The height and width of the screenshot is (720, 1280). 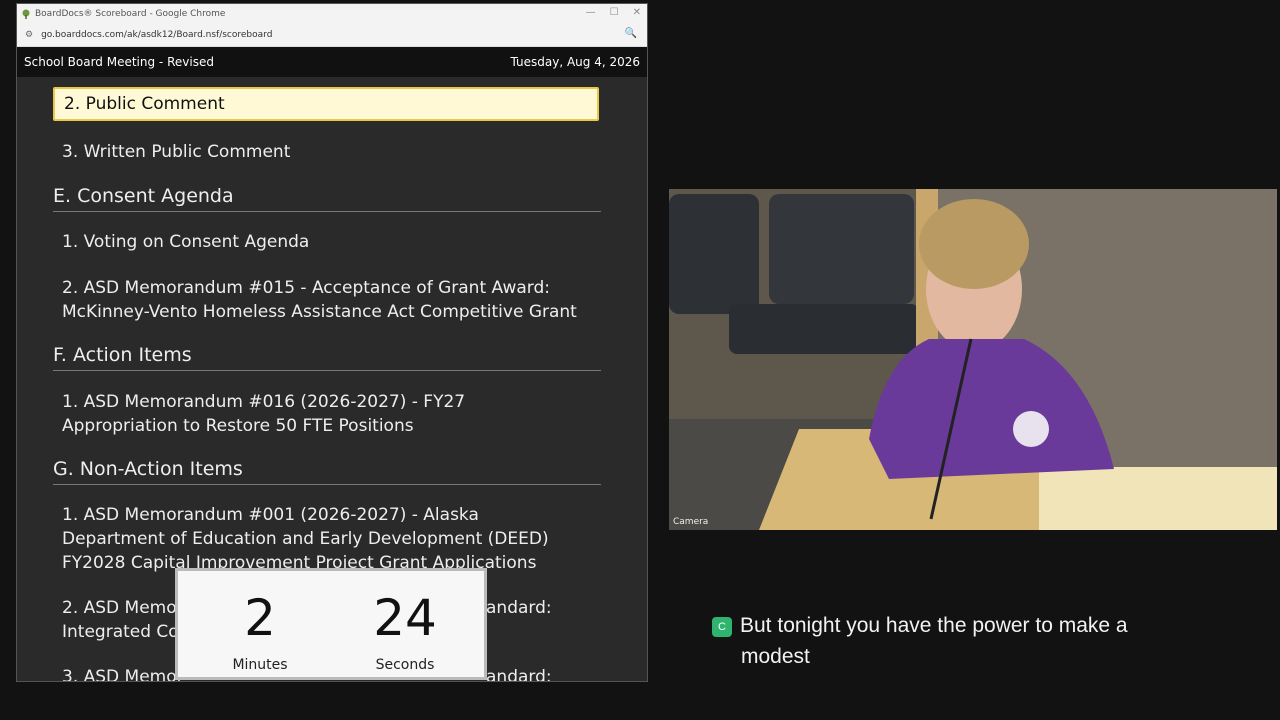 I want to click on maximize-icon: ☐, so click(x=614, y=12).